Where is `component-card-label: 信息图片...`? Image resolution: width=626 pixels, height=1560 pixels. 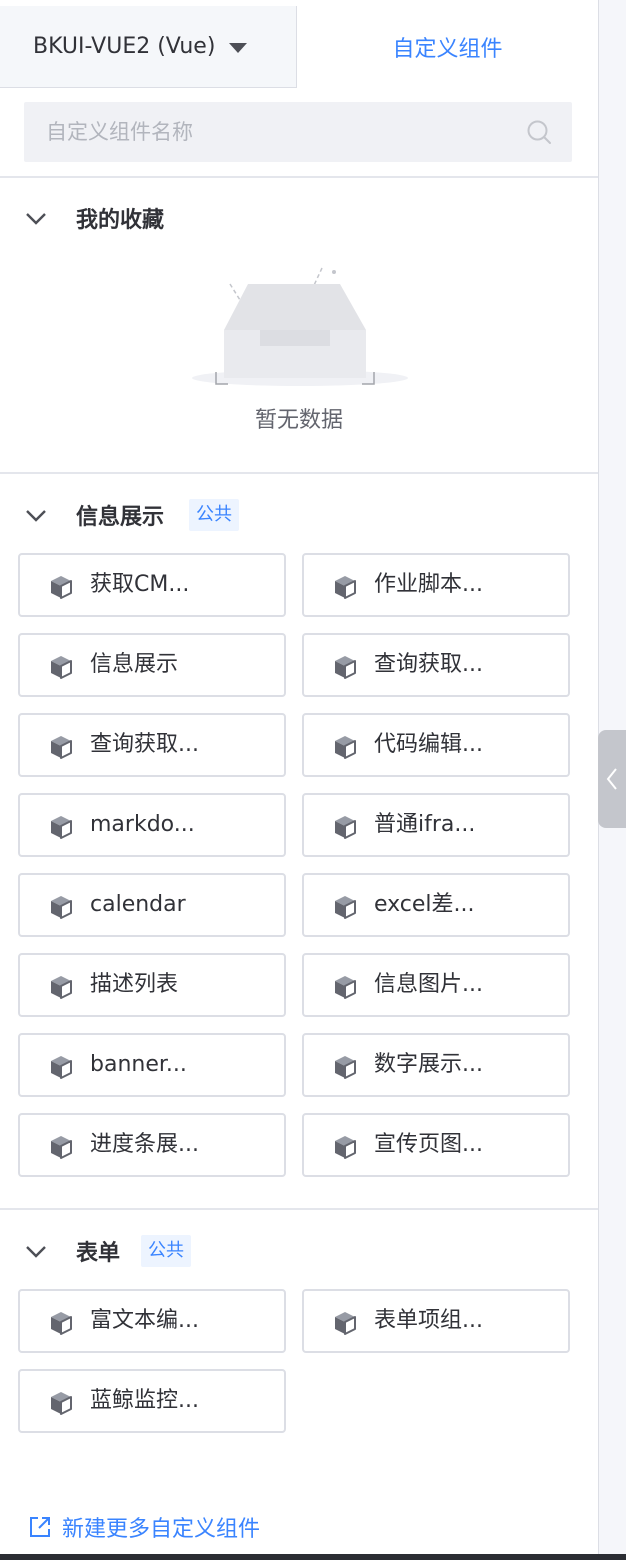 component-card-label: 信息图片... is located at coordinates (428, 984).